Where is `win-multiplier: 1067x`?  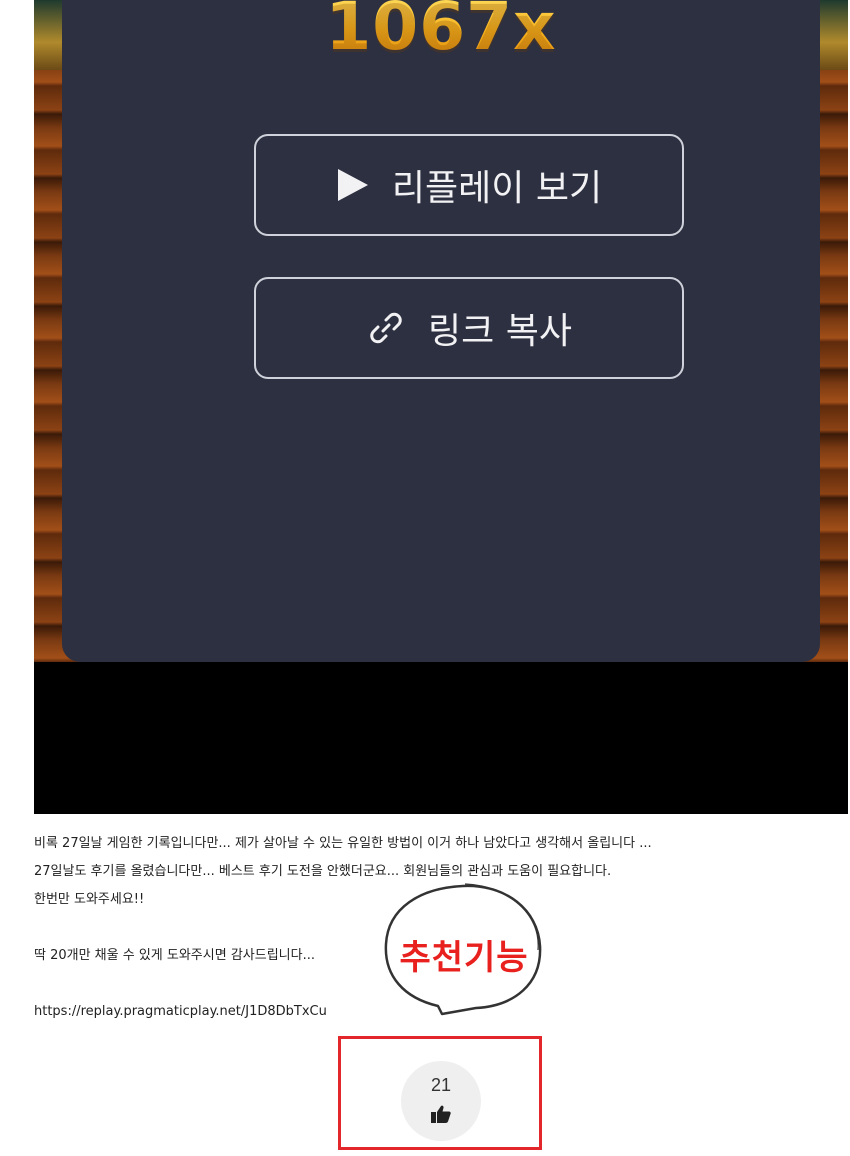 win-multiplier: 1067x is located at coordinates (441, 32).